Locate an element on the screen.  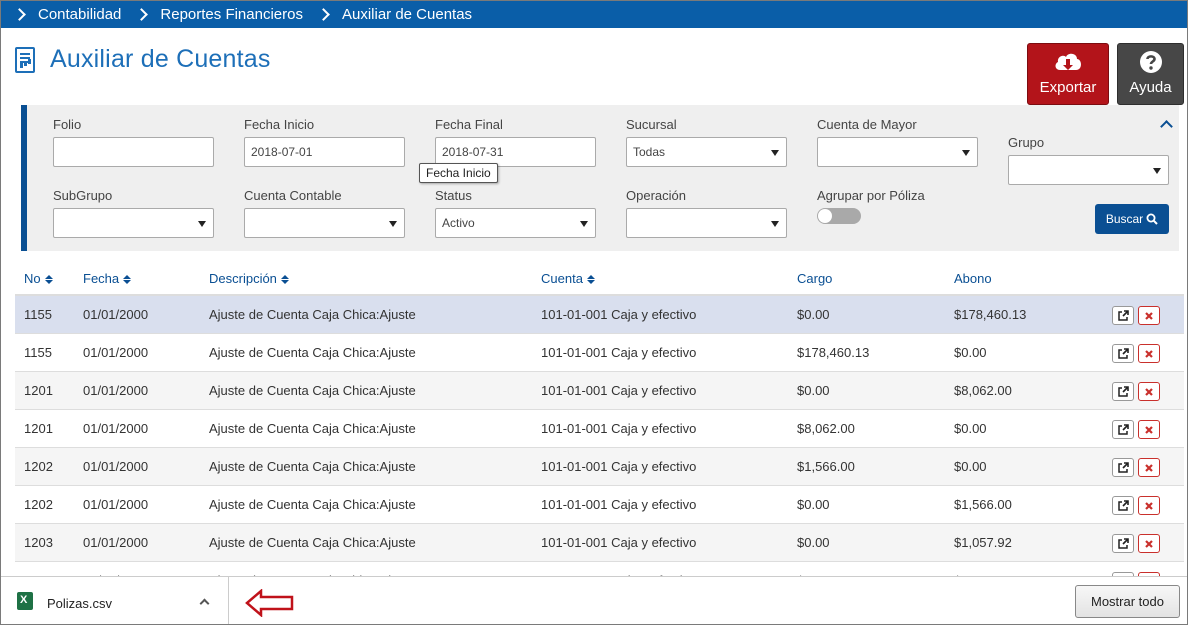
breadcrumb-item-contabilidad: Contabilidad is located at coordinates (67, 14).